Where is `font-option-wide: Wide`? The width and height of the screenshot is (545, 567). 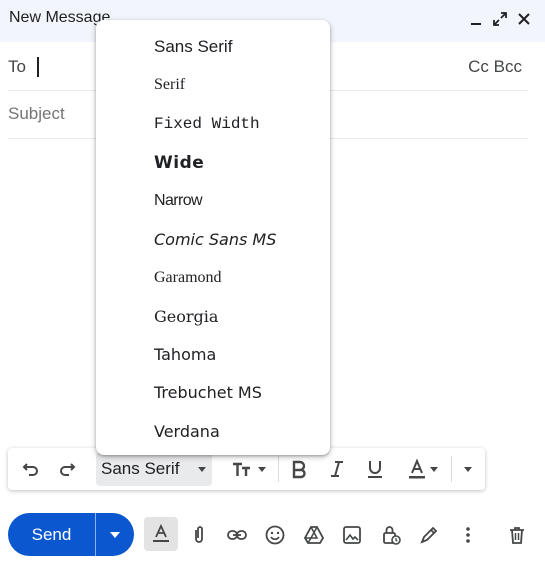
font-option-wide: Wide is located at coordinates (179, 163).